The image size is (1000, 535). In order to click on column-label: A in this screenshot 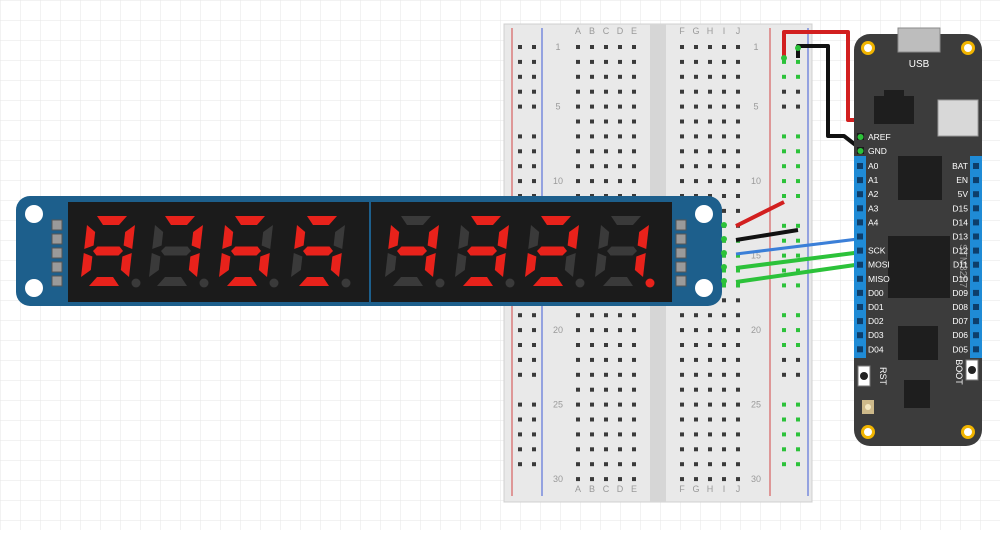, I will do `click(578, 489)`.